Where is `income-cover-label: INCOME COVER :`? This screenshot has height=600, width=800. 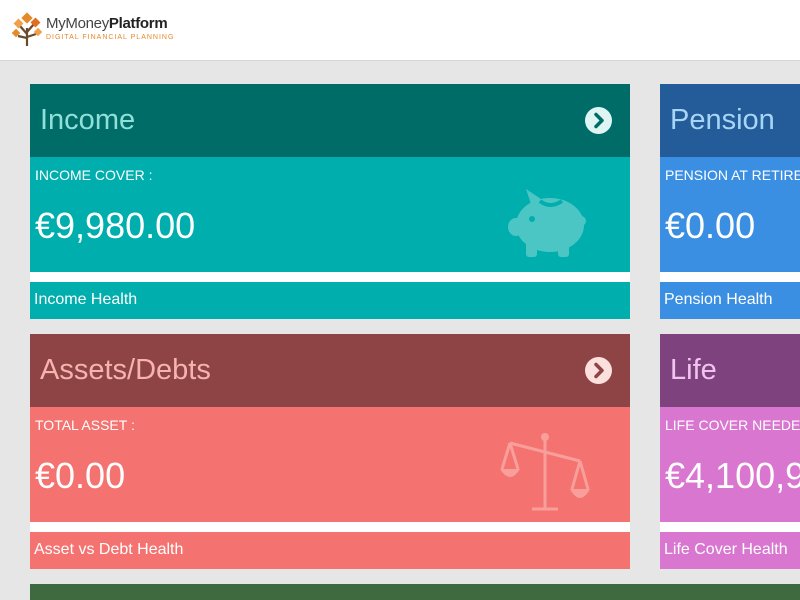 income-cover-label: INCOME COVER : is located at coordinates (94, 175).